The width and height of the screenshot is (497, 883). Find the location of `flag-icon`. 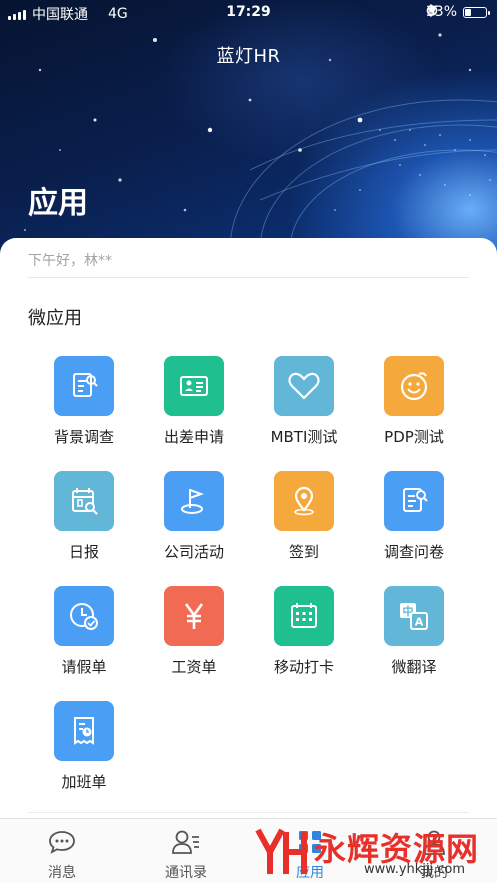

flag-icon is located at coordinates (192, 501).